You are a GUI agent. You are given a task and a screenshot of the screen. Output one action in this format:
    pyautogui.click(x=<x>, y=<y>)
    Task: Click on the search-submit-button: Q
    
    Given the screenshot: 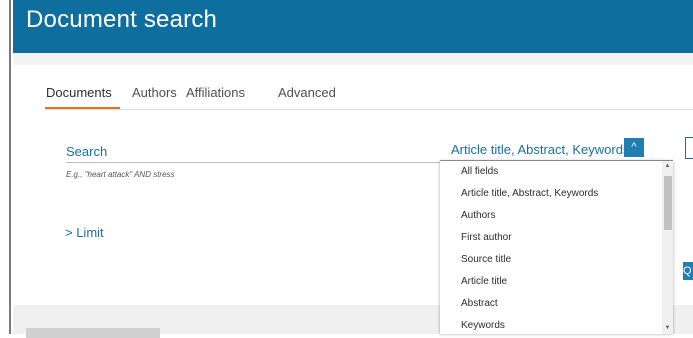 What is the action you would take?
    pyautogui.click(x=688, y=271)
    